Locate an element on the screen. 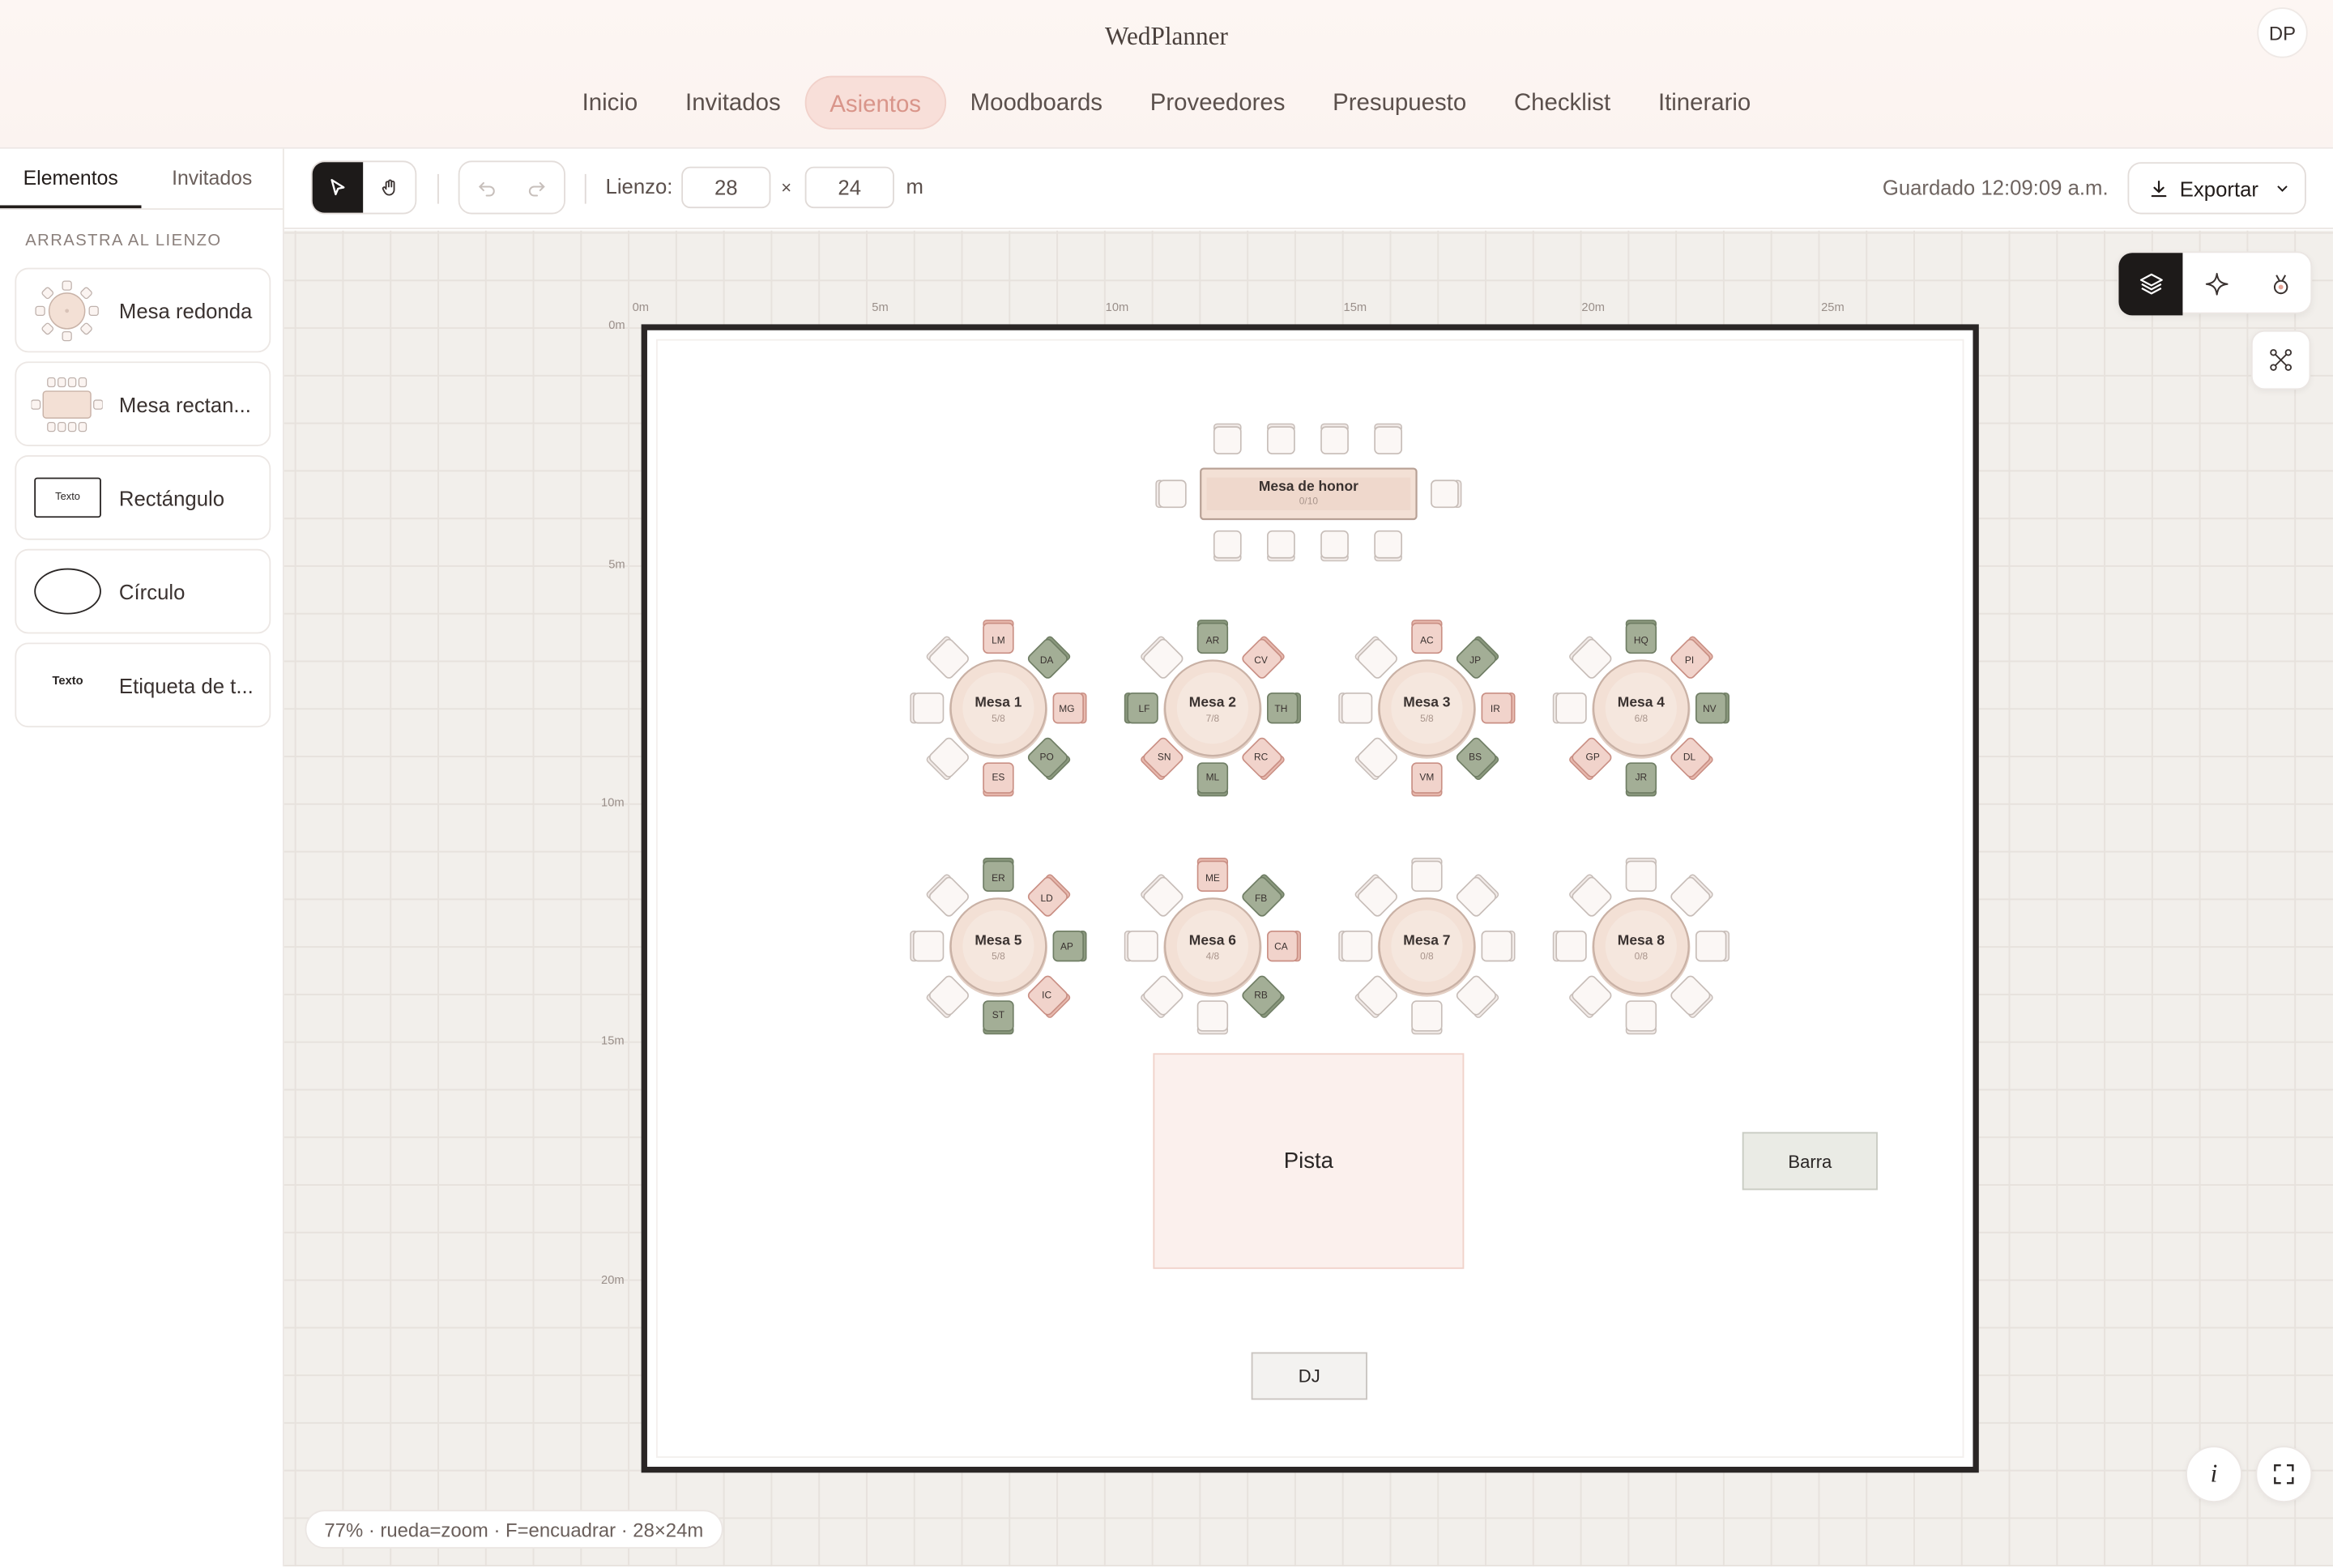 The height and width of the screenshot is (1568, 2333). round-table: Mesa 7 0/8 is located at coordinates (1427, 946).